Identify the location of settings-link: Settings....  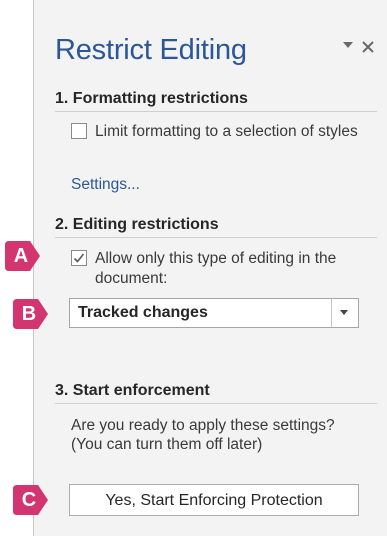
(105, 185).